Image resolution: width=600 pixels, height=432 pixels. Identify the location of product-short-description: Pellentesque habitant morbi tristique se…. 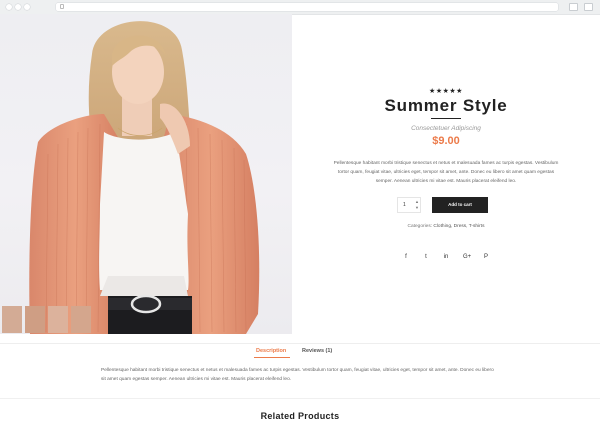
(446, 172).